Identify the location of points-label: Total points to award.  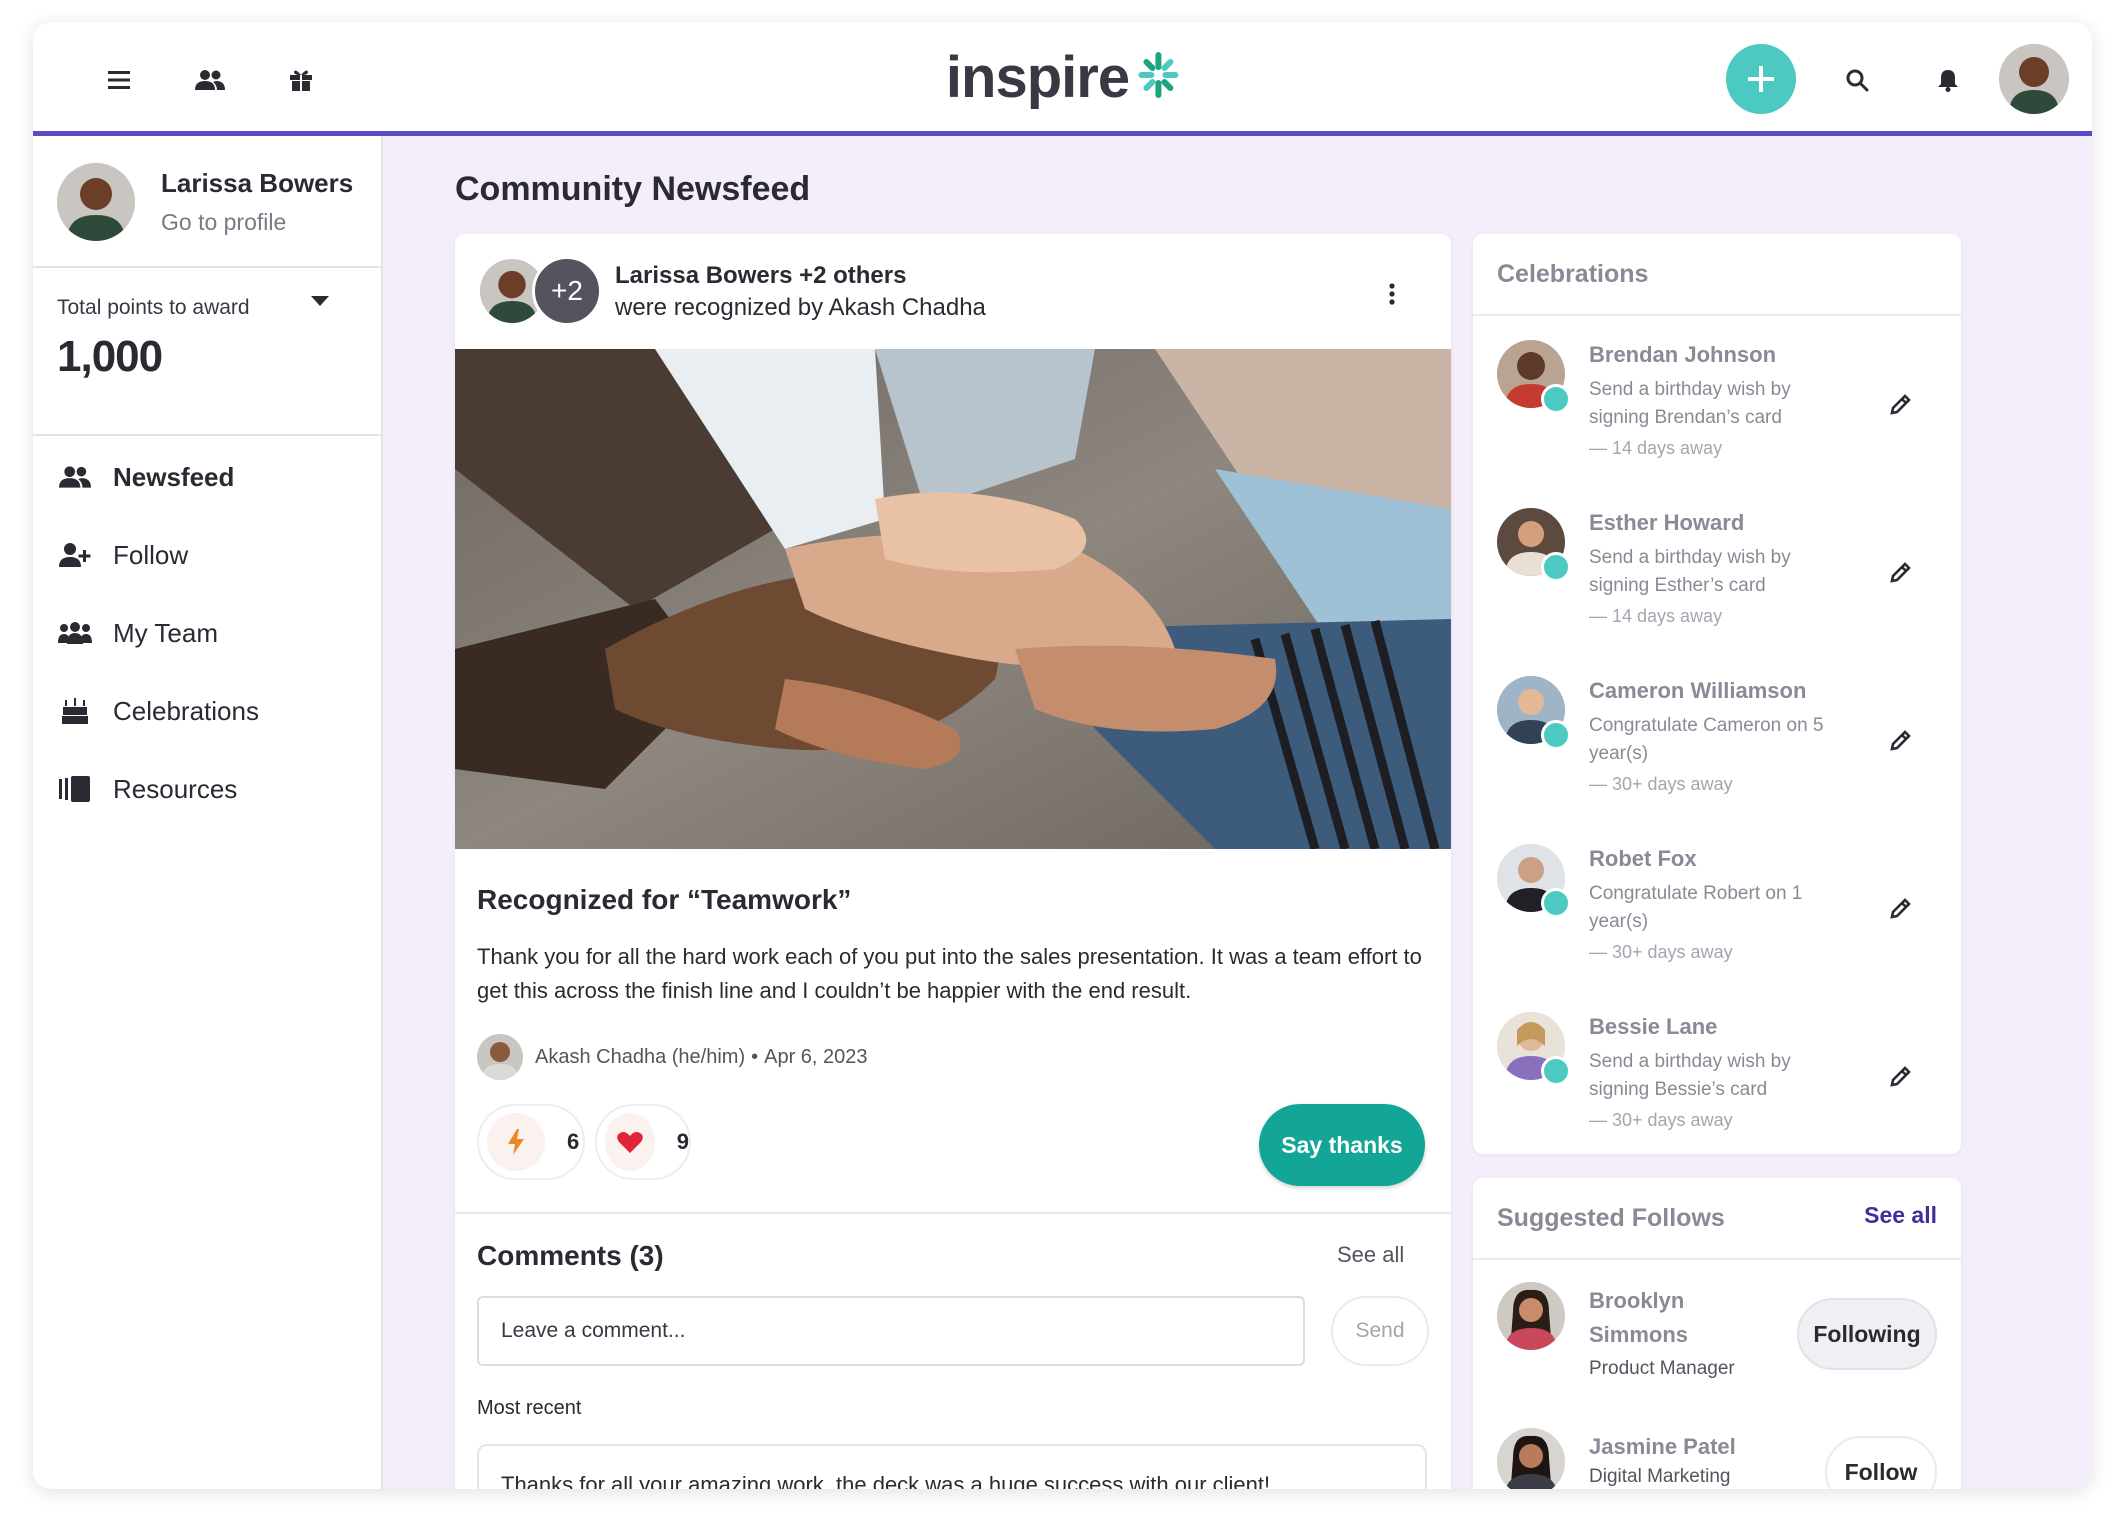
(153, 307).